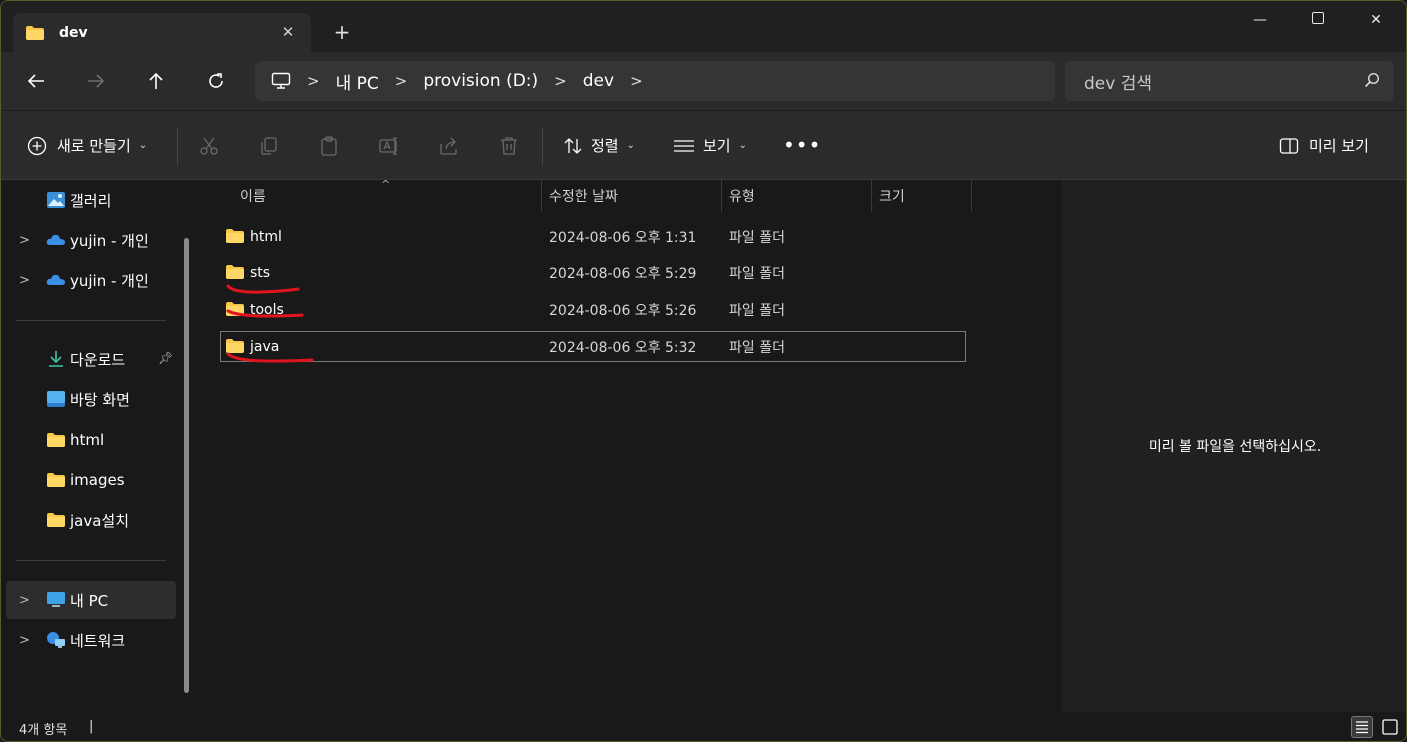 The height and width of the screenshot is (742, 1407). I want to click on details-view-button, so click(1362, 727).